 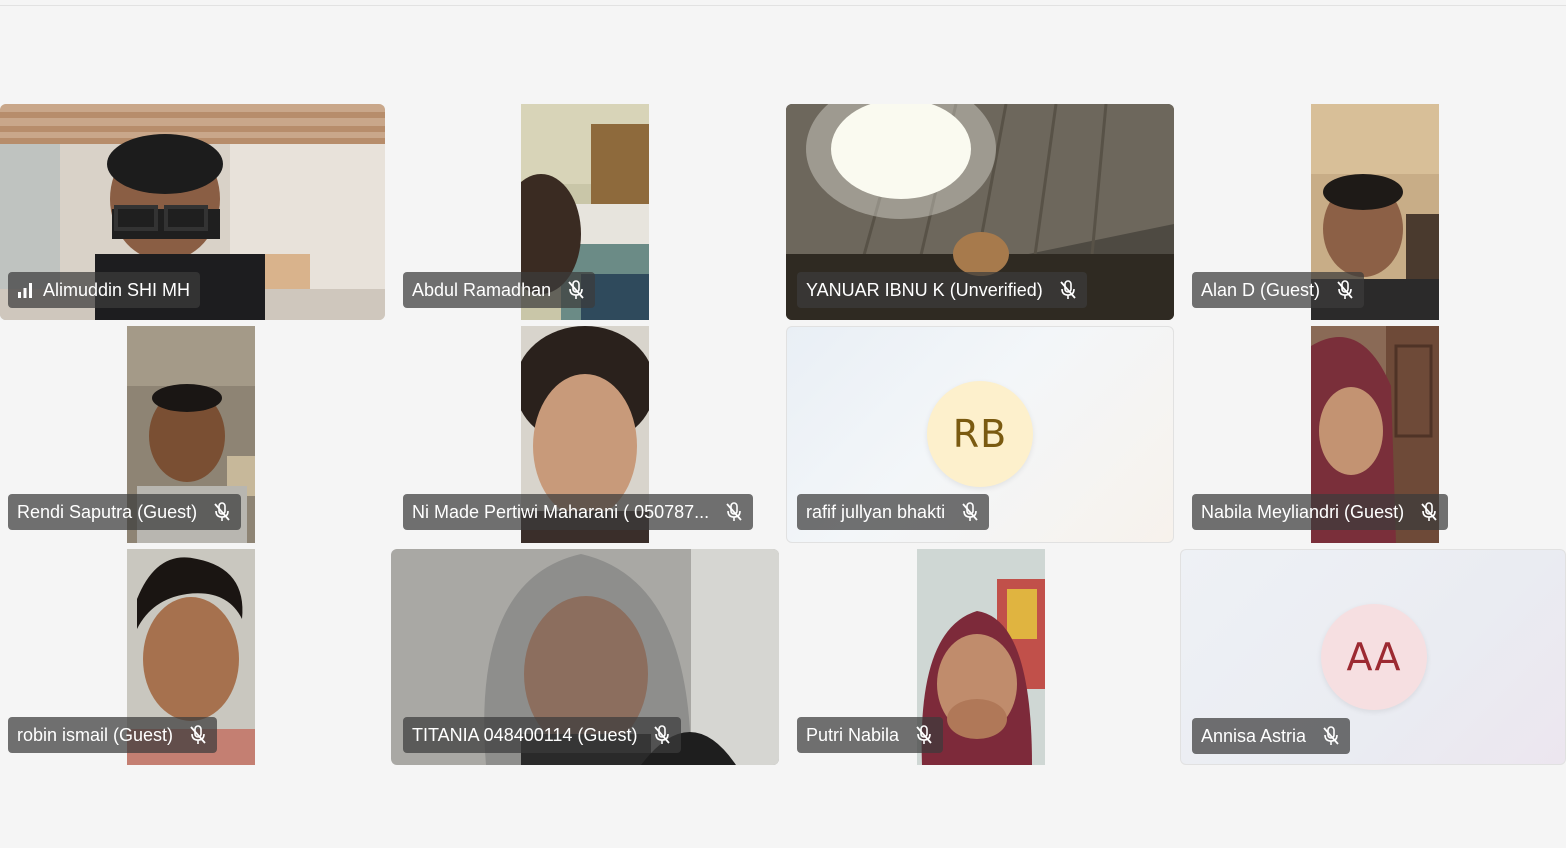 What do you see at coordinates (980, 212) in the screenshot?
I see `participant-tile: YANUAR IBNU K (Unverified)` at bounding box center [980, 212].